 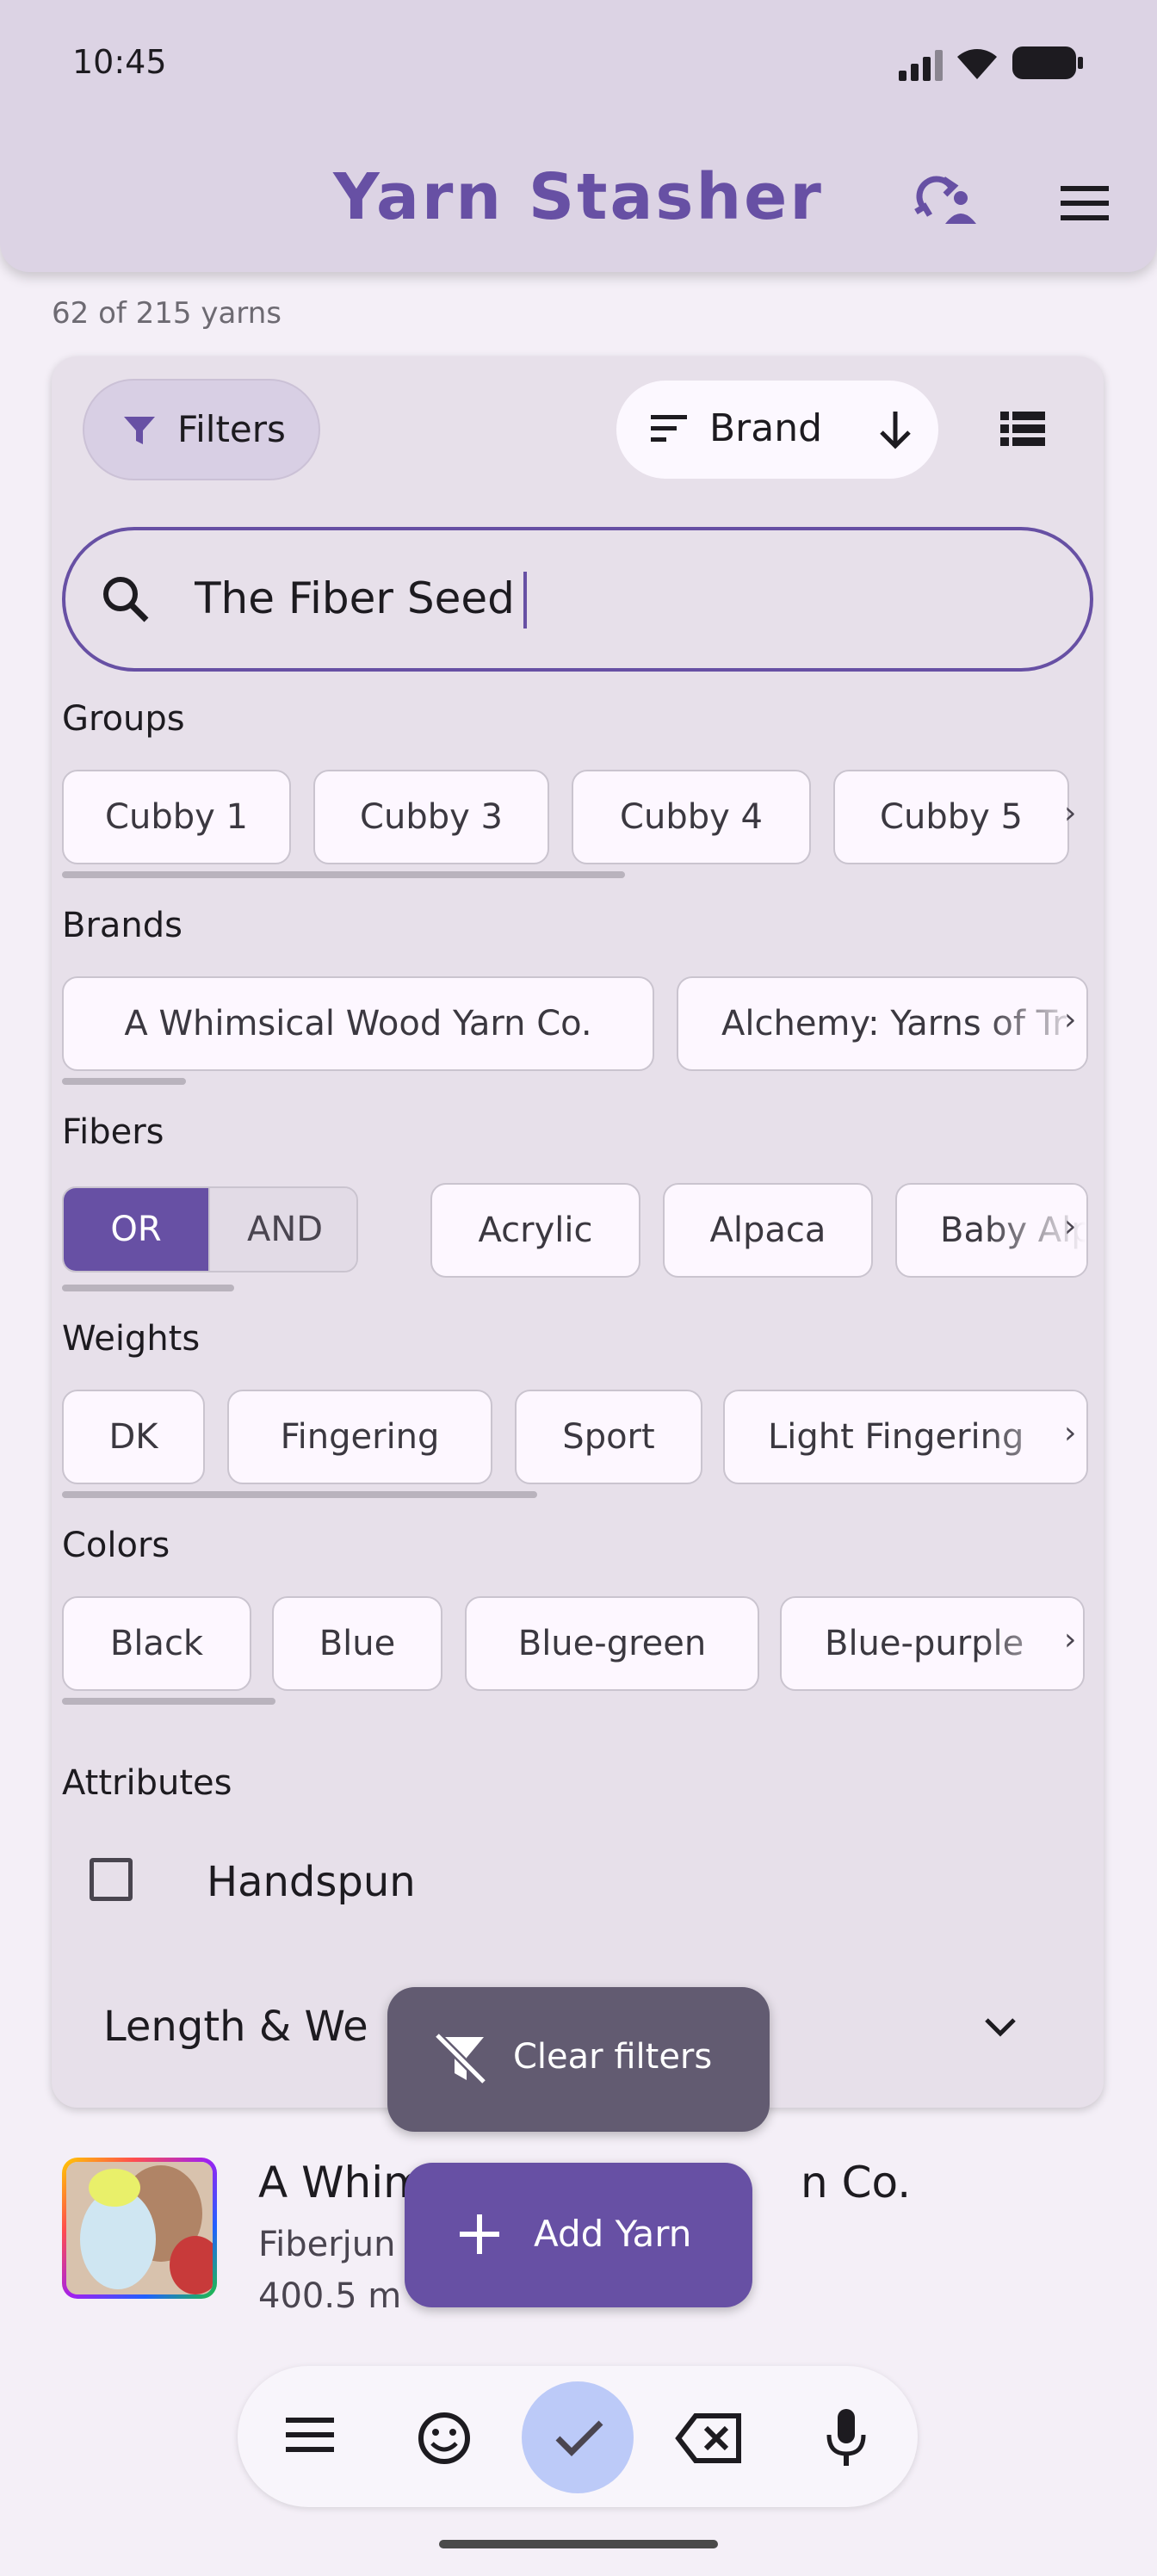 I want to click on brands-scrollbar, so click(x=124, y=1081).